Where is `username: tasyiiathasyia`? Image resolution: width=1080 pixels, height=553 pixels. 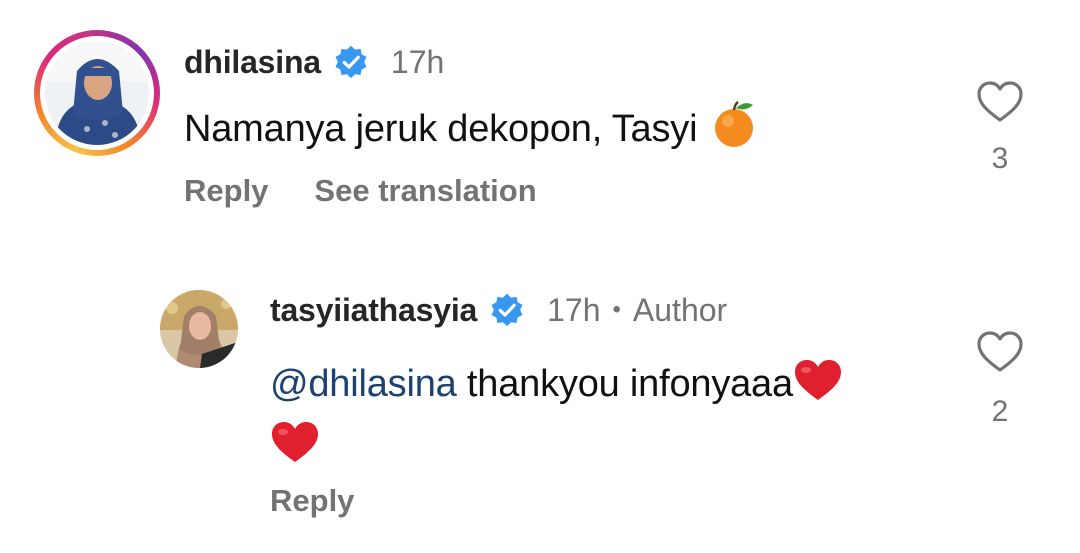 username: tasyiiathasyia is located at coordinates (373, 310).